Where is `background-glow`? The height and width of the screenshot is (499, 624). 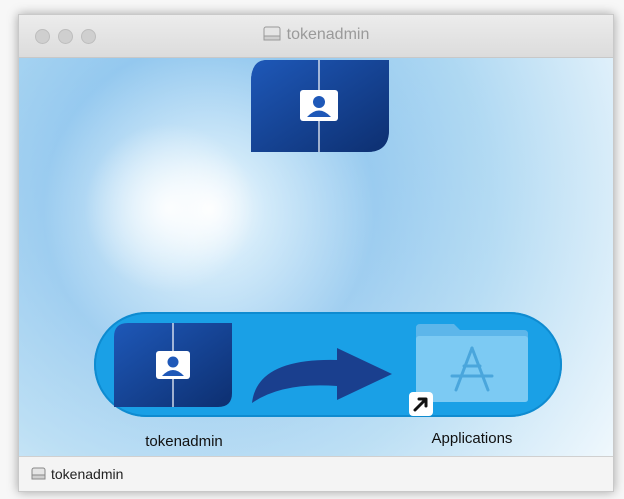
background-glow is located at coordinates (169, 208).